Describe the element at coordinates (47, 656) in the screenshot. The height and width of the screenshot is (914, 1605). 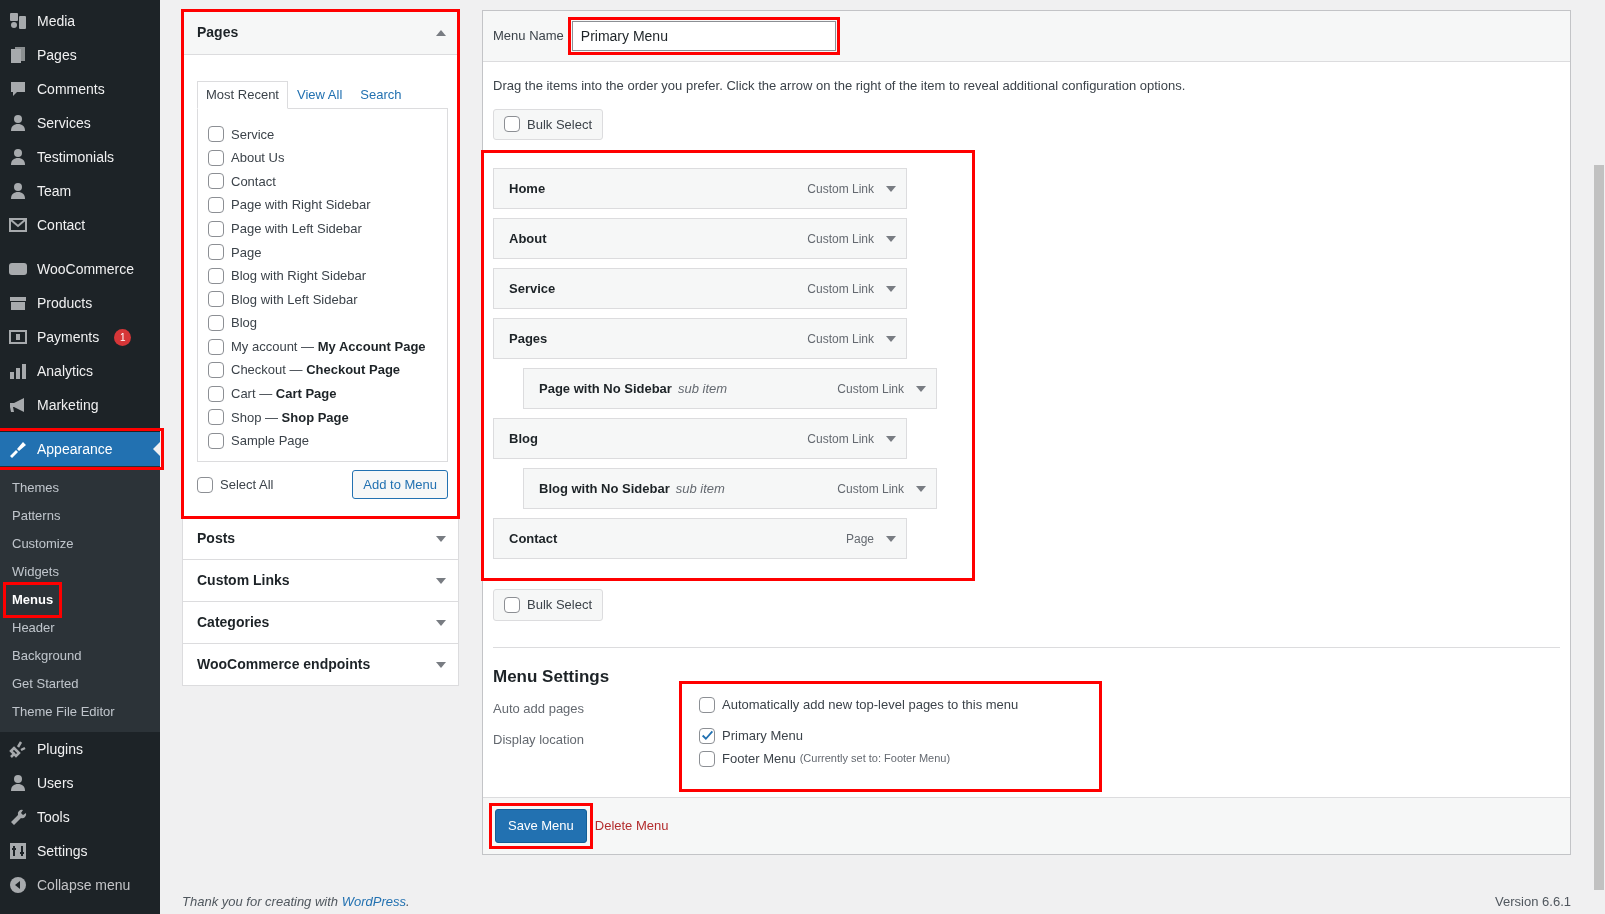
I see `submenu-item: Background` at that location.